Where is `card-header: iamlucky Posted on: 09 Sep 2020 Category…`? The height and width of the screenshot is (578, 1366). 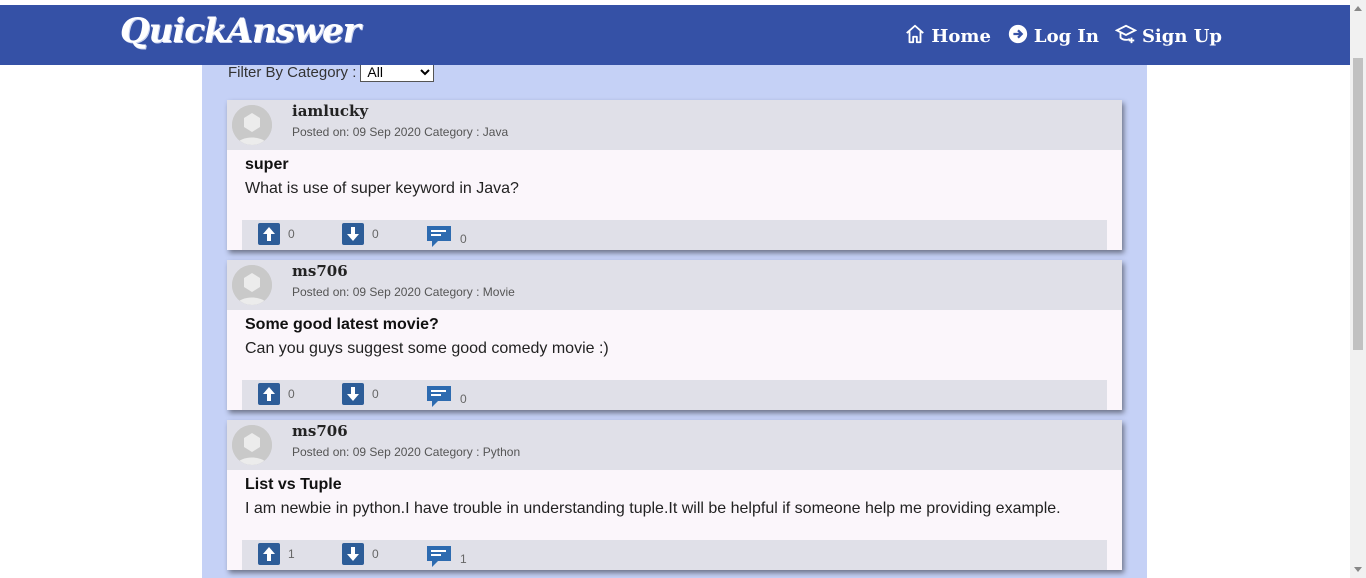
card-header: iamlucky Posted on: 09 Sep 2020 Category… is located at coordinates (674, 125).